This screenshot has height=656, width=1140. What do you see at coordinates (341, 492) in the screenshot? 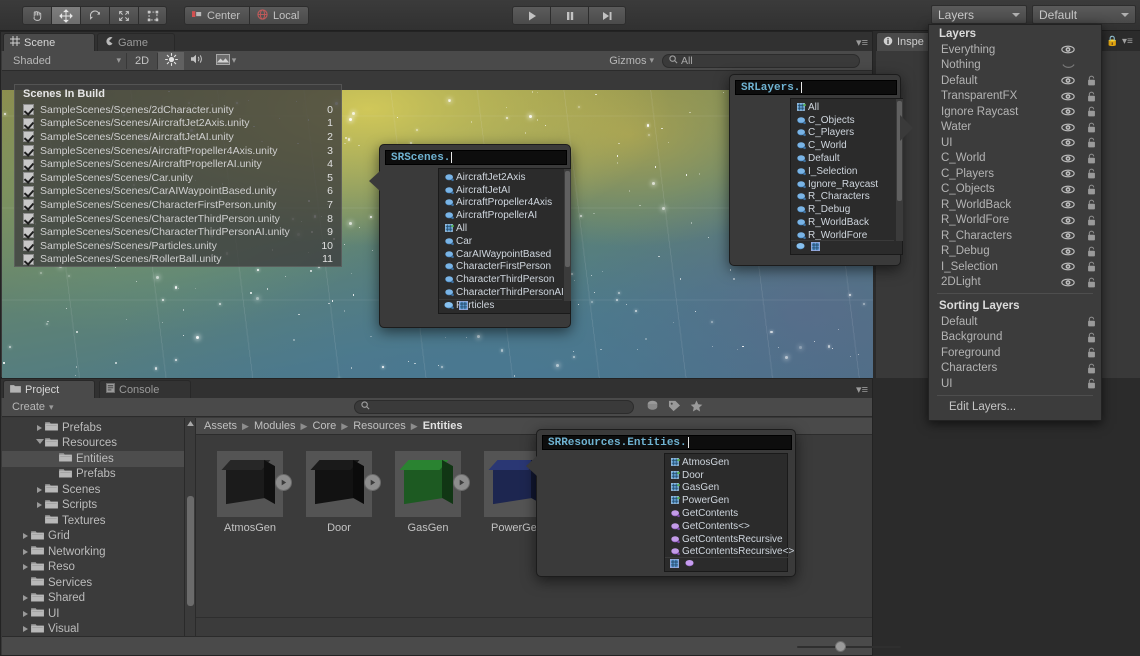
I see `asset-item: Door` at bounding box center [341, 492].